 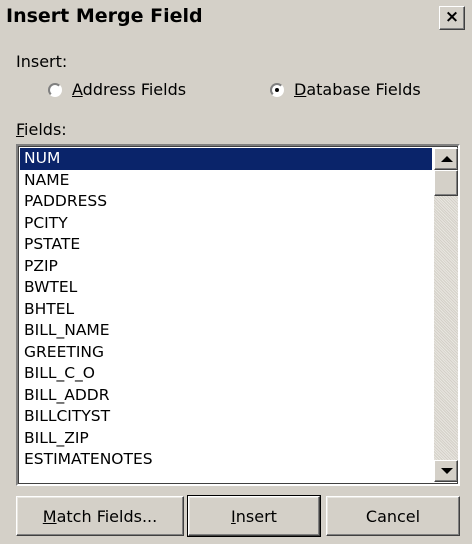 I want to click on list-item: BILL_ZIP, so click(x=226, y=439).